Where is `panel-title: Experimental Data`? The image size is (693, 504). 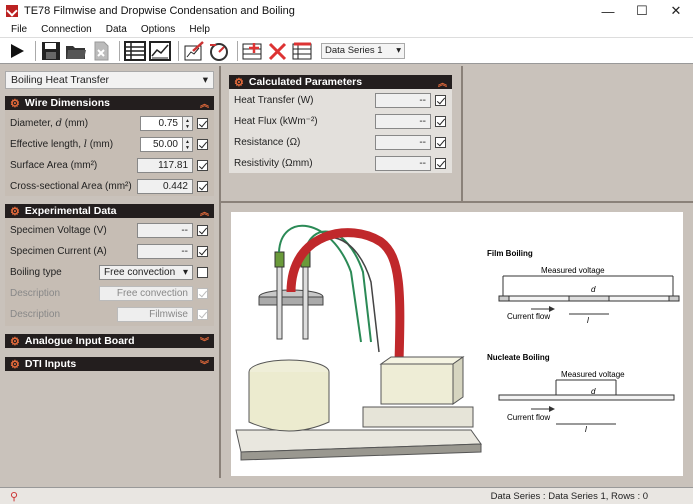 panel-title: Experimental Data is located at coordinates (70, 211).